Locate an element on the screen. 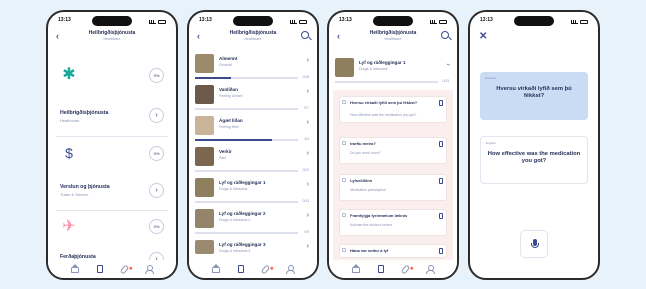 This screenshot has width=646, height=289. money-hand-icon: $ is located at coordinates (69, 153).